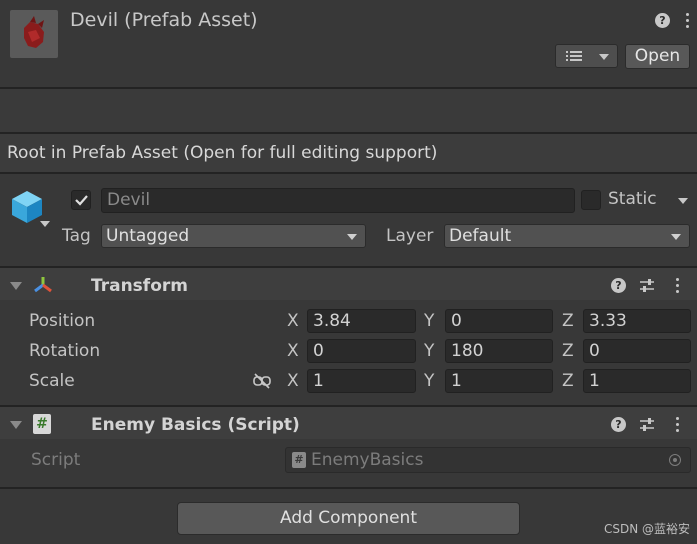 The width and height of the screenshot is (697, 544). What do you see at coordinates (43, 285) in the screenshot?
I see `transform-icon` at bounding box center [43, 285].